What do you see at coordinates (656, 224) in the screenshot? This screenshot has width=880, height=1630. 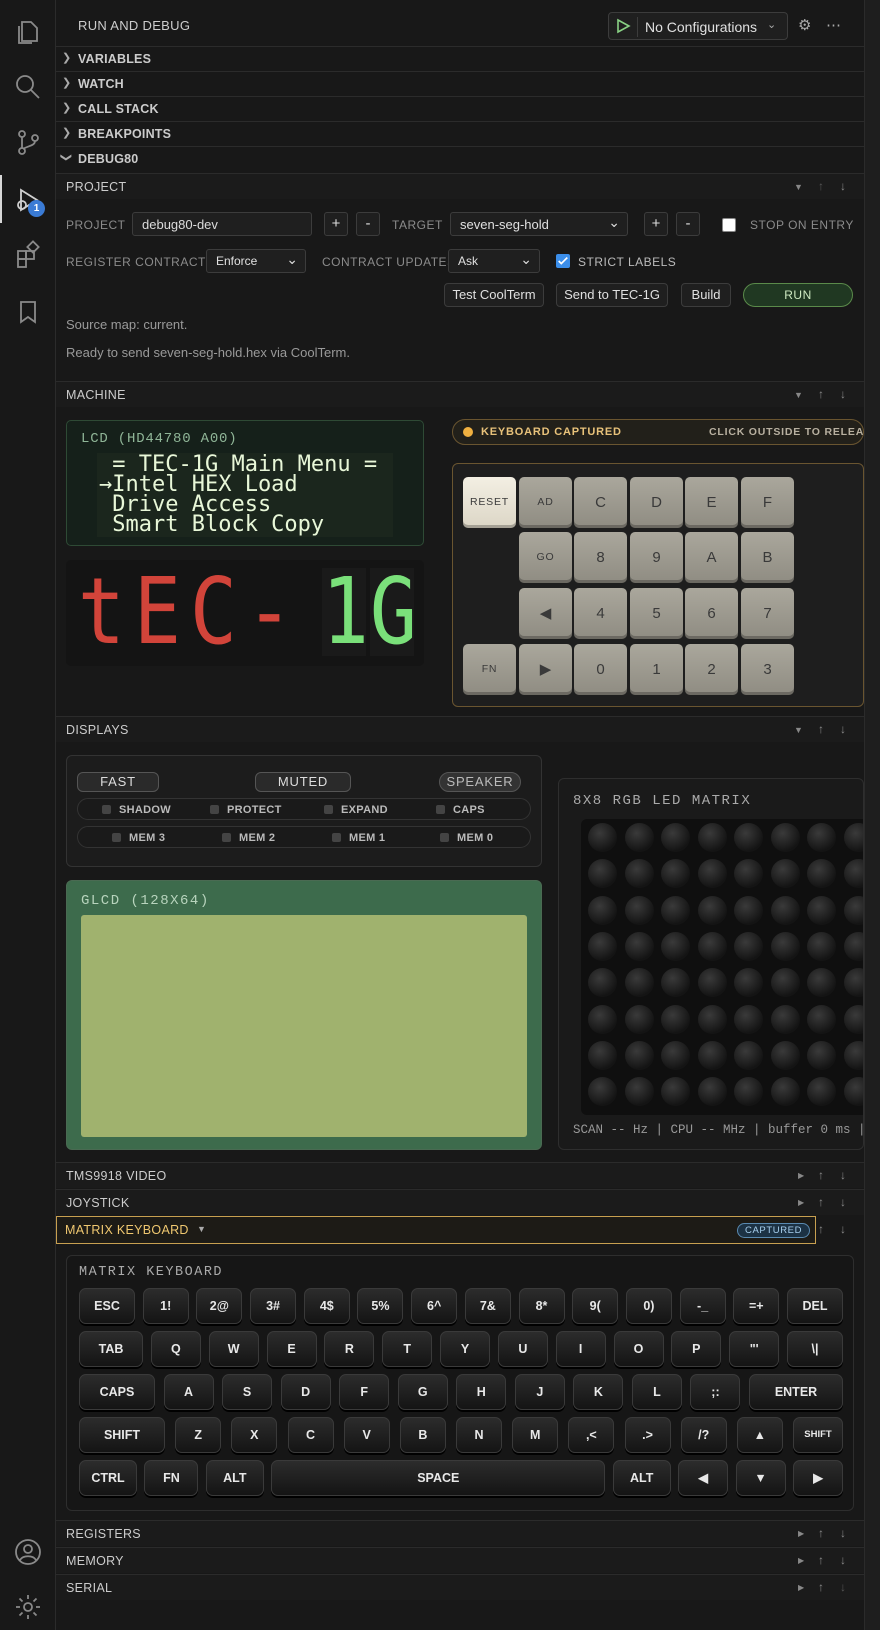 I see `add-target-button: +` at bounding box center [656, 224].